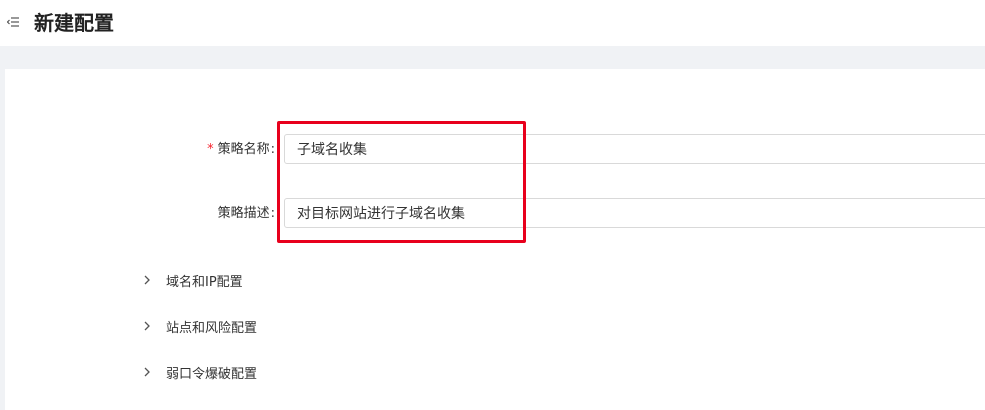 Image resolution: width=985 pixels, height=410 pixels. I want to click on menu-fold-icon, so click(13, 22).